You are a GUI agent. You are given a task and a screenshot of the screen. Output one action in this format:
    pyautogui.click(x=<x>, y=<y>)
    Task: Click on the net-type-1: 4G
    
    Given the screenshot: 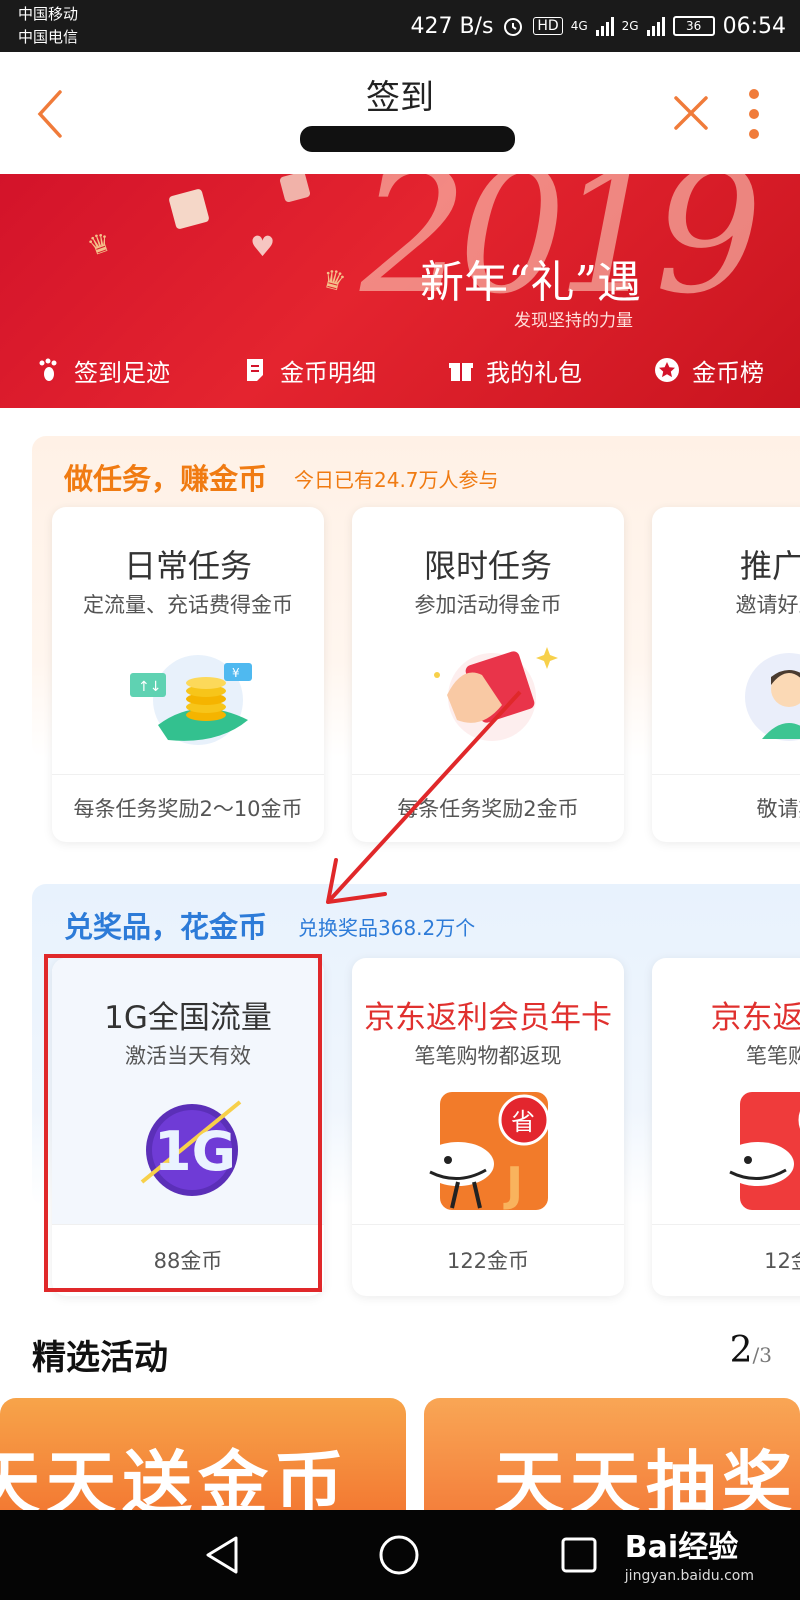 What is the action you would take?
    pyautogui.click(x=579, y=26)
    